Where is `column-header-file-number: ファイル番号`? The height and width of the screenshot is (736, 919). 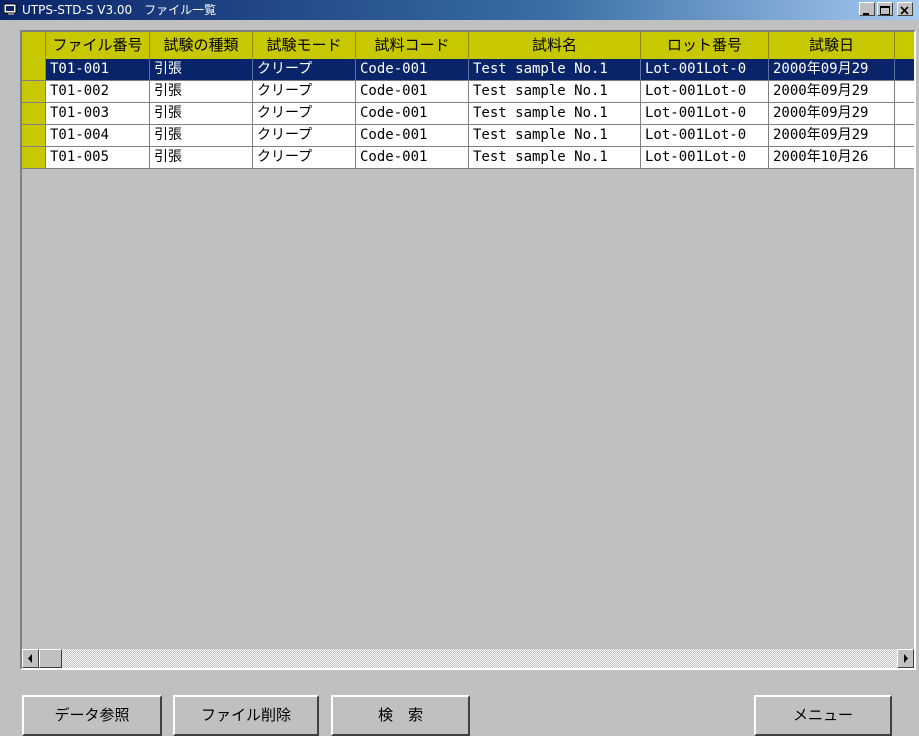
column-header-file-number: ファイル番号 is located at coordinates (98, 45).